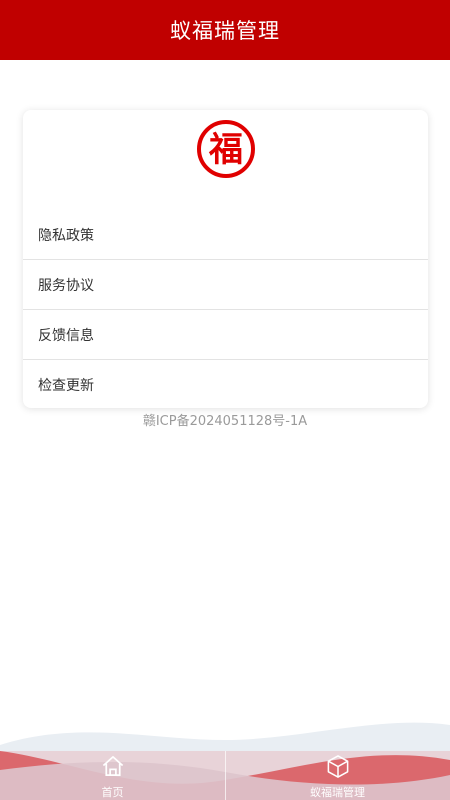  I want to click on menu-item-label: 反馈信息, so click(66, 335).